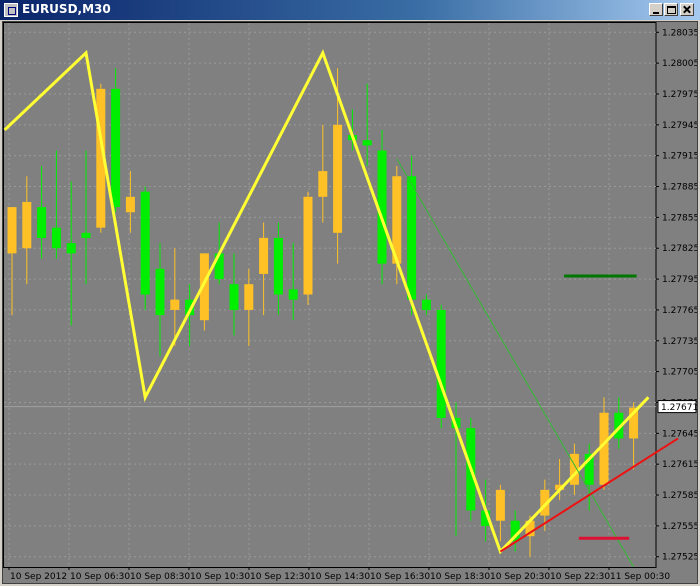 The height and width of the screenshot is (586, 700). Describe the element at coordinates (340, 577) in the screenshot. I see `time-label: 10 Sep 14:30` at that location.